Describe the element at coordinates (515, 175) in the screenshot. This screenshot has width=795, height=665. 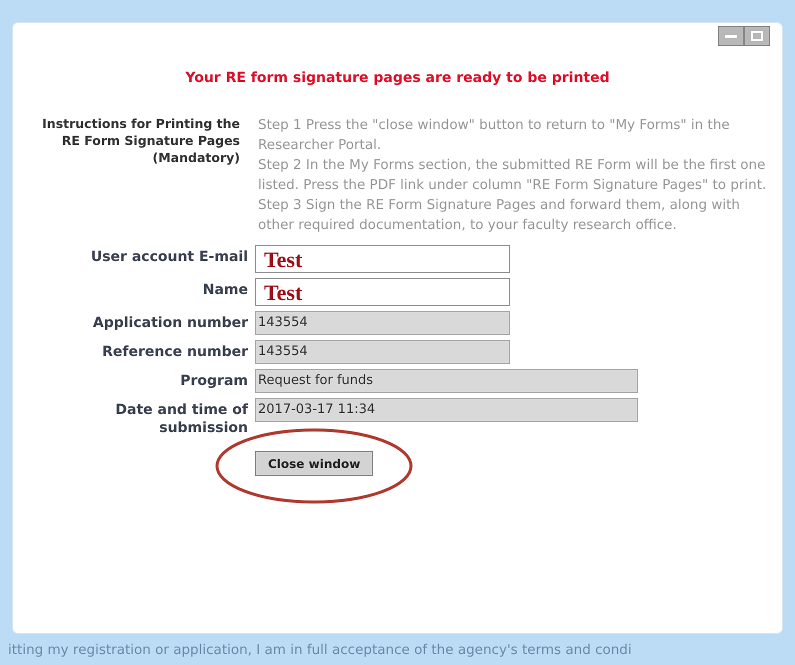
I see `instruction-step: Step 2 In the My Forms section, the submitted RE Form will be the first one listed. Press the PDF link under column "RE Form Signature Pages" to print.` at that location.